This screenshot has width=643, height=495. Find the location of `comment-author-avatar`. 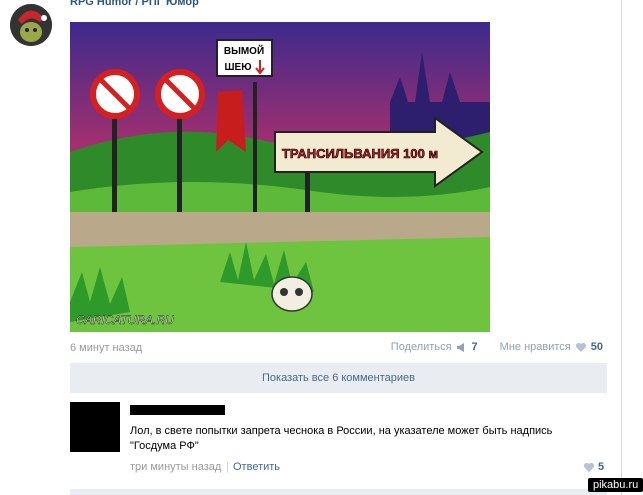

comment-author-avatar is located at coordinates (95, 427).